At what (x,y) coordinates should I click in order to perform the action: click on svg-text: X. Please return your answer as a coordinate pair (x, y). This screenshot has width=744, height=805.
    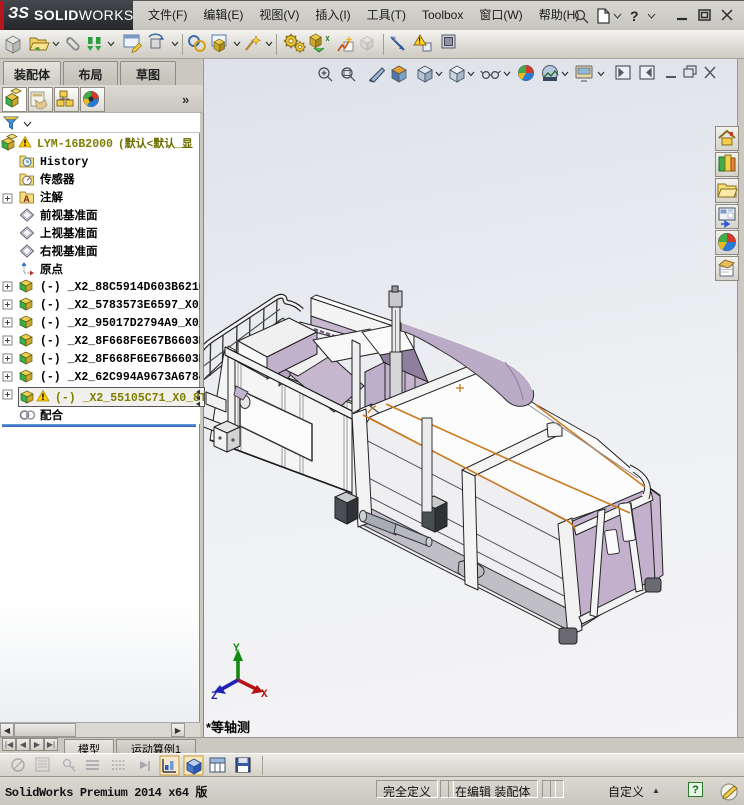
    Looking at the image, I should click on (264, 695).